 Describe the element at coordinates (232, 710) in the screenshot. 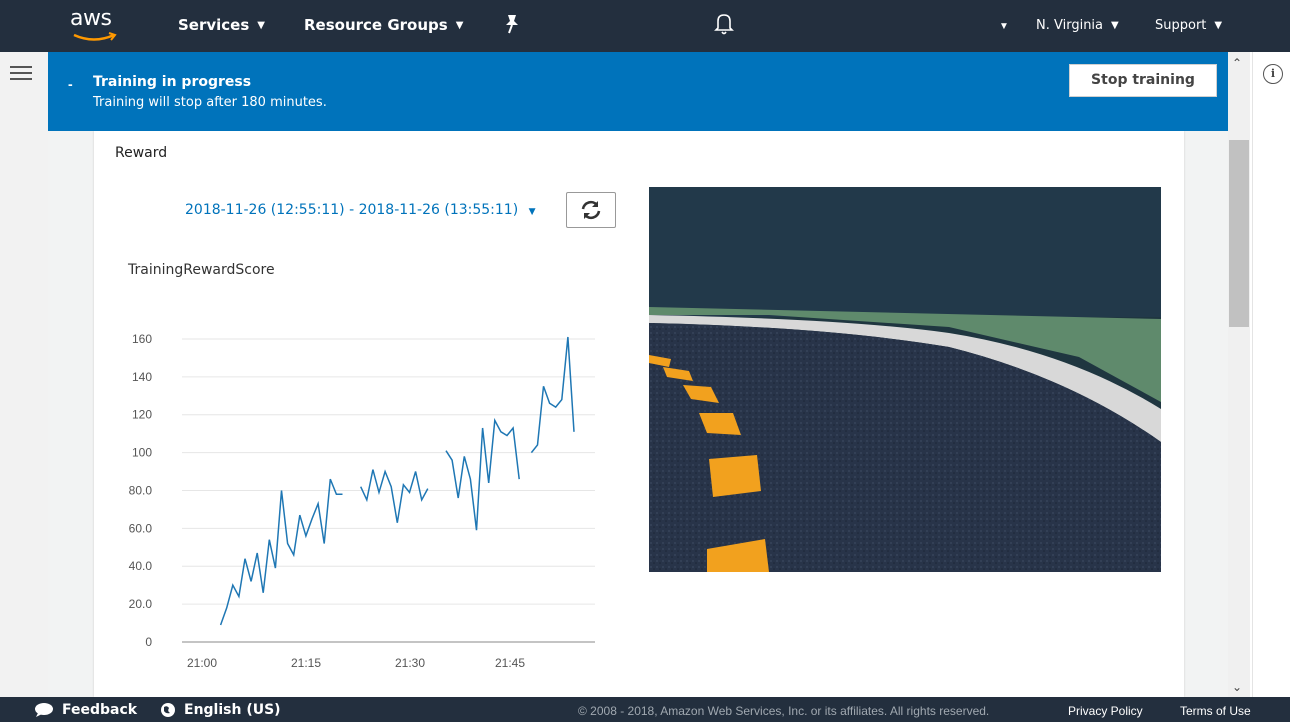

I see `language-label: English (US)` at that location.